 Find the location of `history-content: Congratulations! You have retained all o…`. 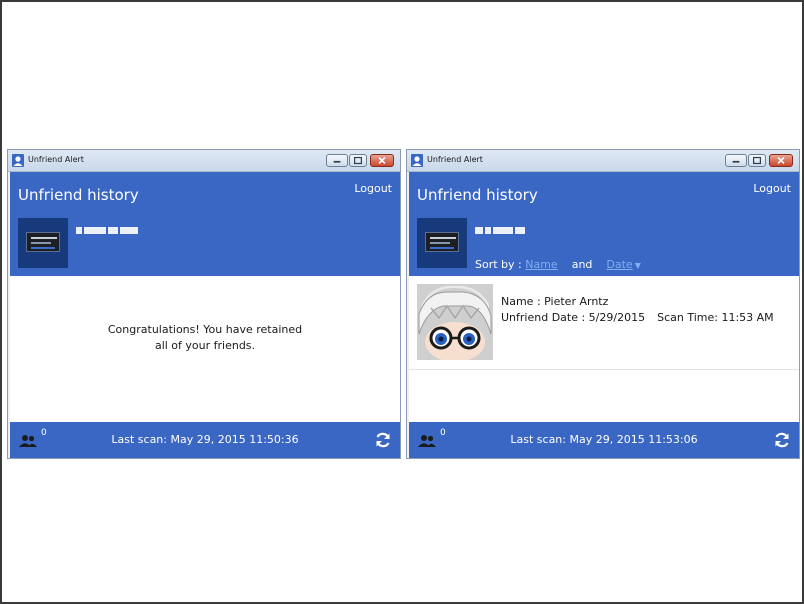

history-content: Congratulations! You have retained all o… is located at coordinates (205, 349).